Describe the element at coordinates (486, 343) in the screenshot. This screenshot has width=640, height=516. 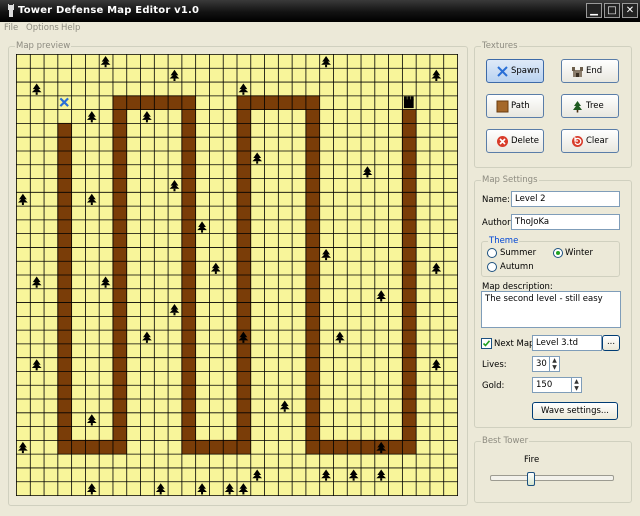
I see `next-map-checkbox` at that location.